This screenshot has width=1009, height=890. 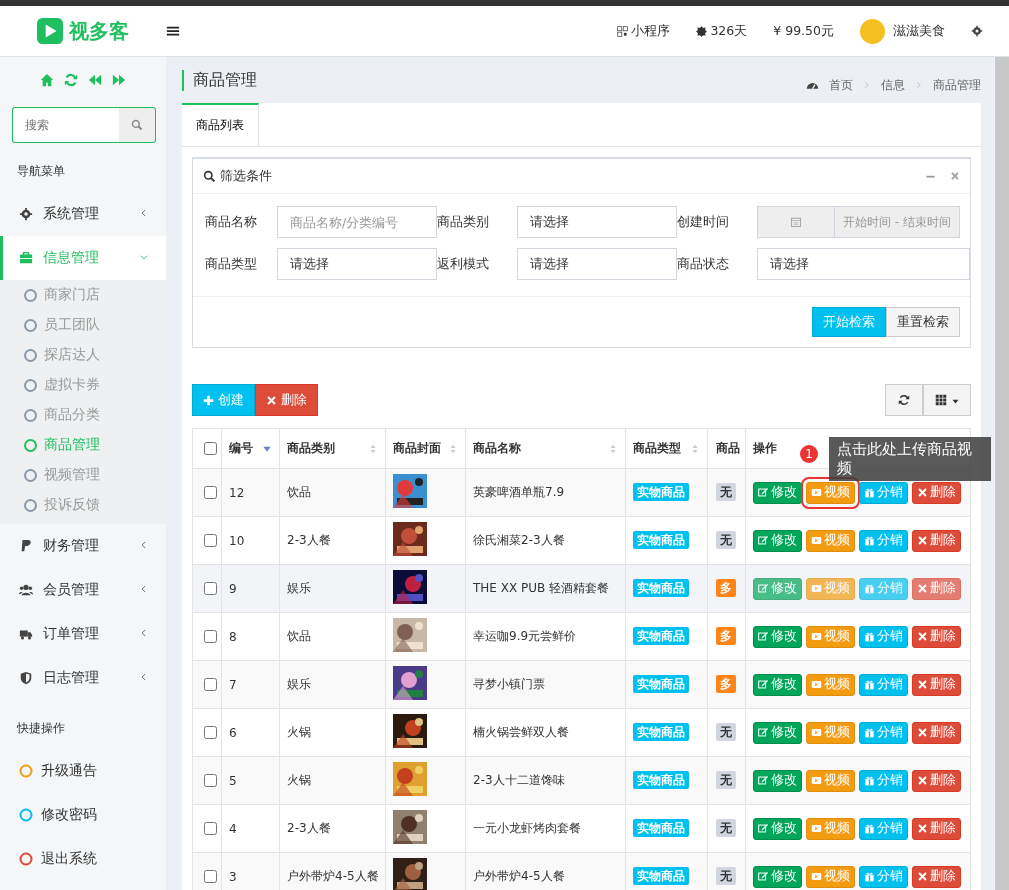 What do you see at coordinates (357, 222) in the screenshot?
I see `input-field: 商品名称/分类编号` at bounding box center [357, 222].